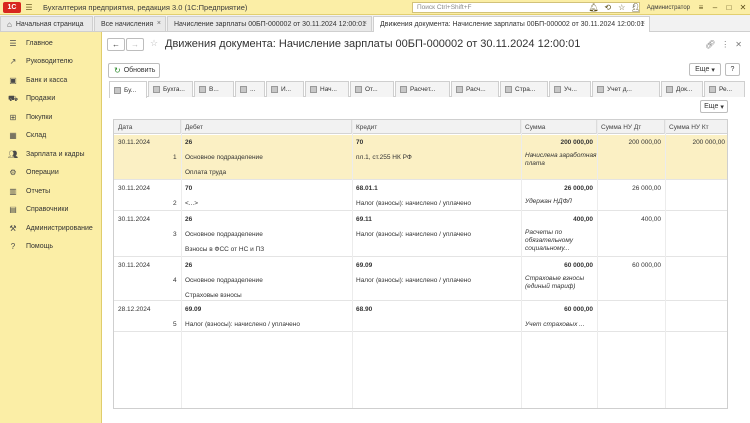  Describe the element at coordinates (40, 246) in the screenshot. I see `sidebar-item-label: Помощь` at that location.